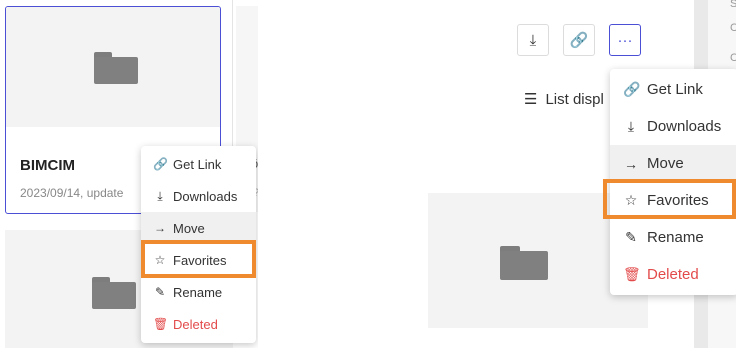  Describe the element at coordinates (531, 99) in the screenshot. I see `list-icon: ☰` at that location.